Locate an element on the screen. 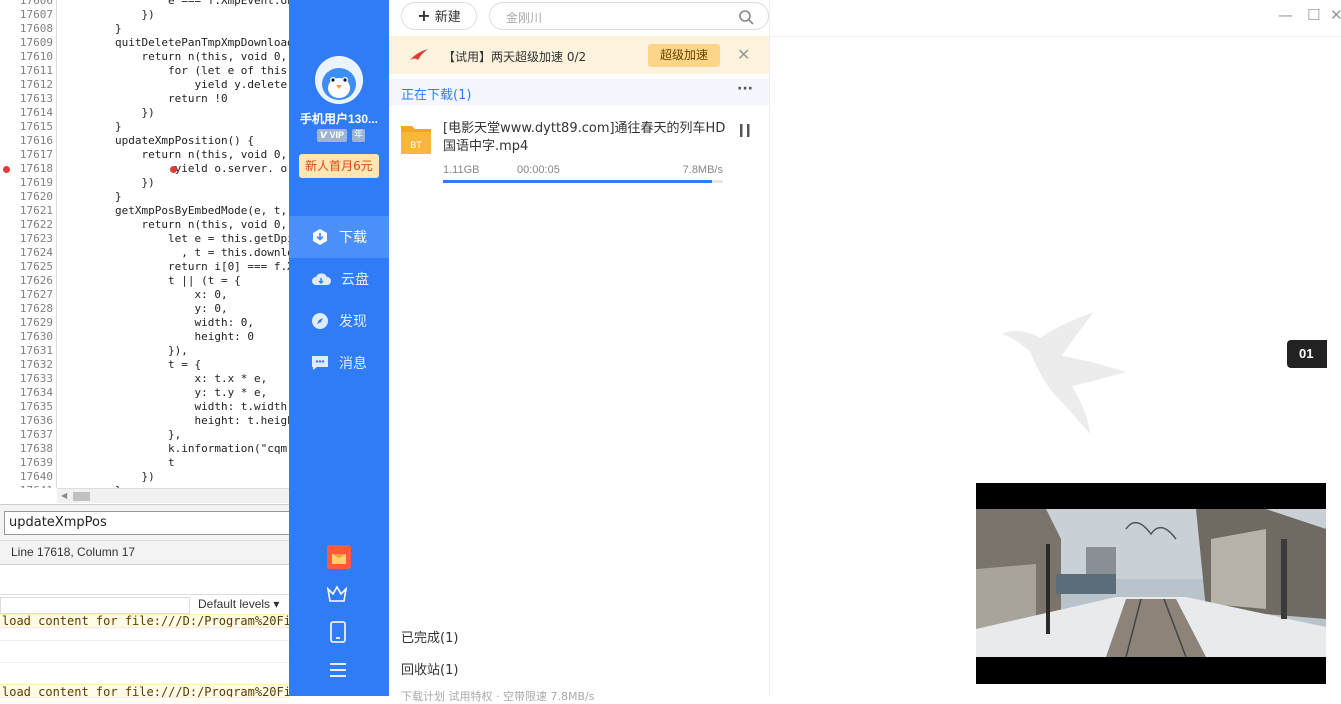 This screenshot has width=1341, height=704. code-line: t || (t = { is located at coordinates (151, 281).